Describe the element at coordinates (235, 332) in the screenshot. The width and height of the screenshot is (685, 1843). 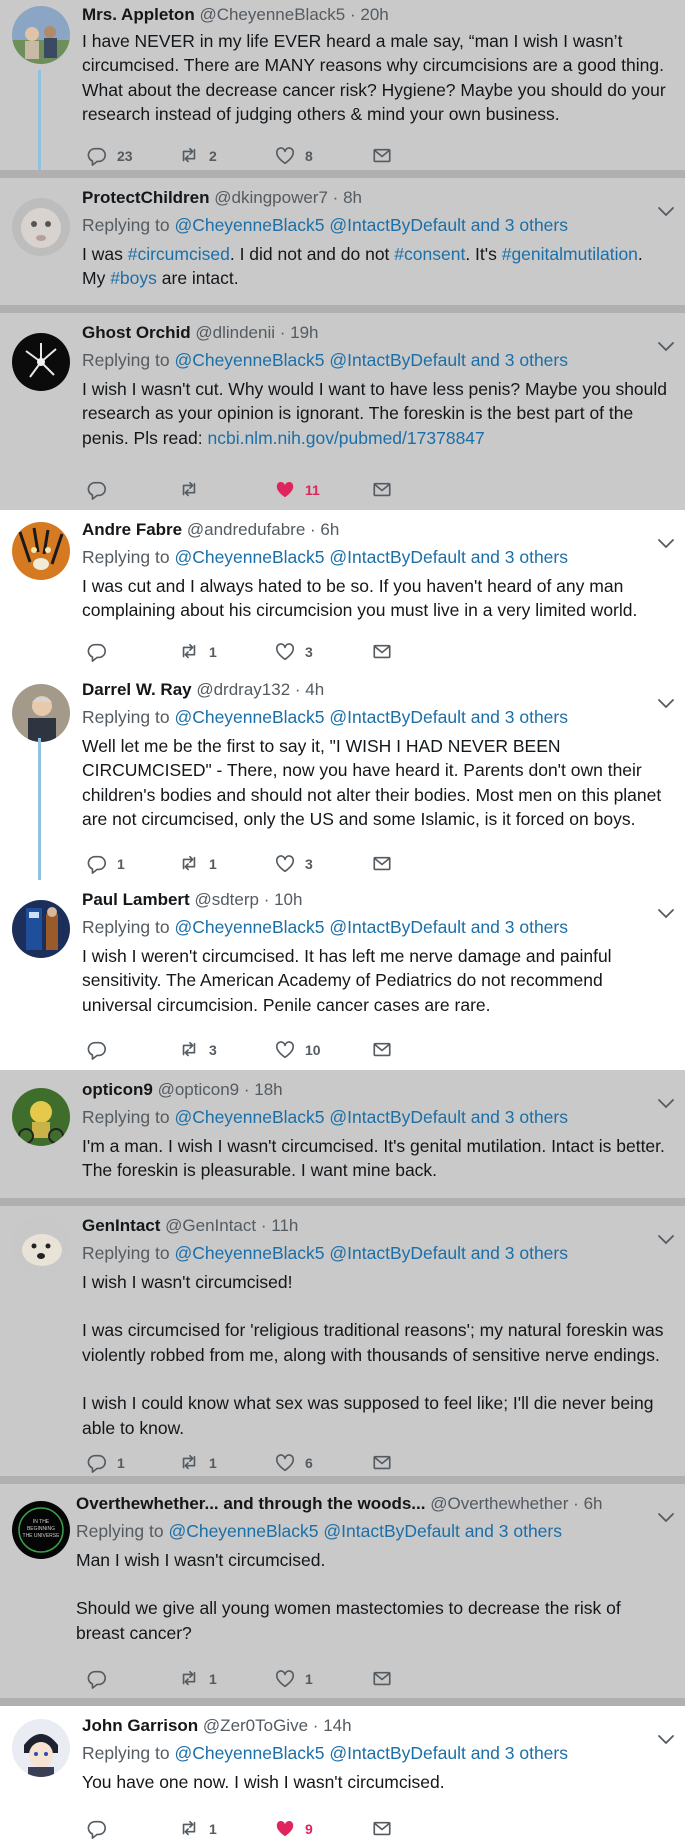
I see `user-handle: @dlindenii` at that location.